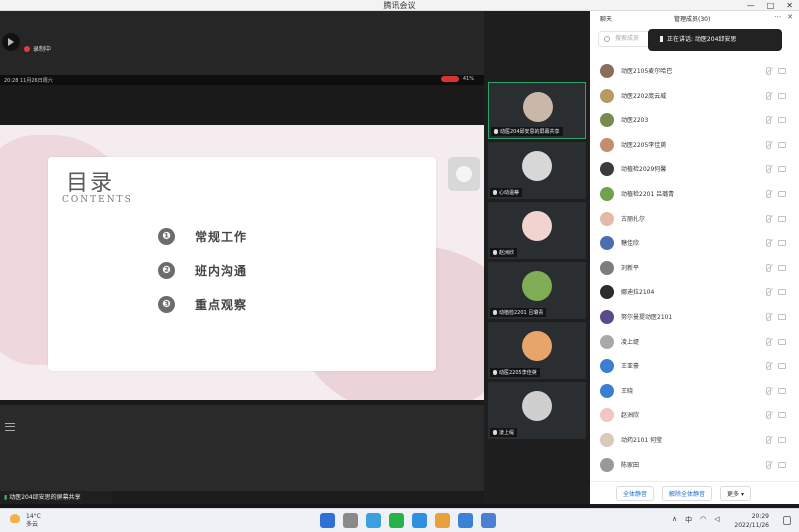 This screenshot has height=532, width=799. Describe the element at coordinates (777, 17) in the screenshot. I see `more-icon: ···` at that location.